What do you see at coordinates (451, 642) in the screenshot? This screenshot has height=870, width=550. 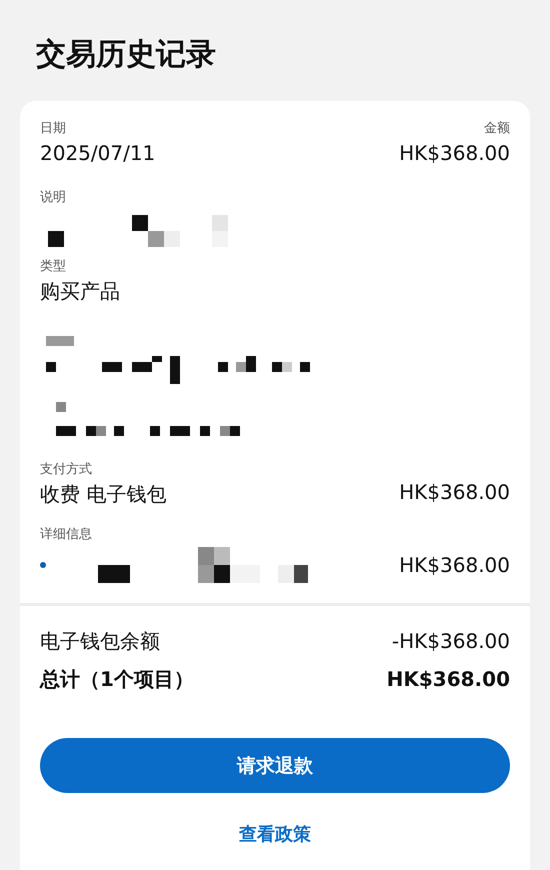 I see `summary-value: -HK$368.00` at bounding box center [451, 642].